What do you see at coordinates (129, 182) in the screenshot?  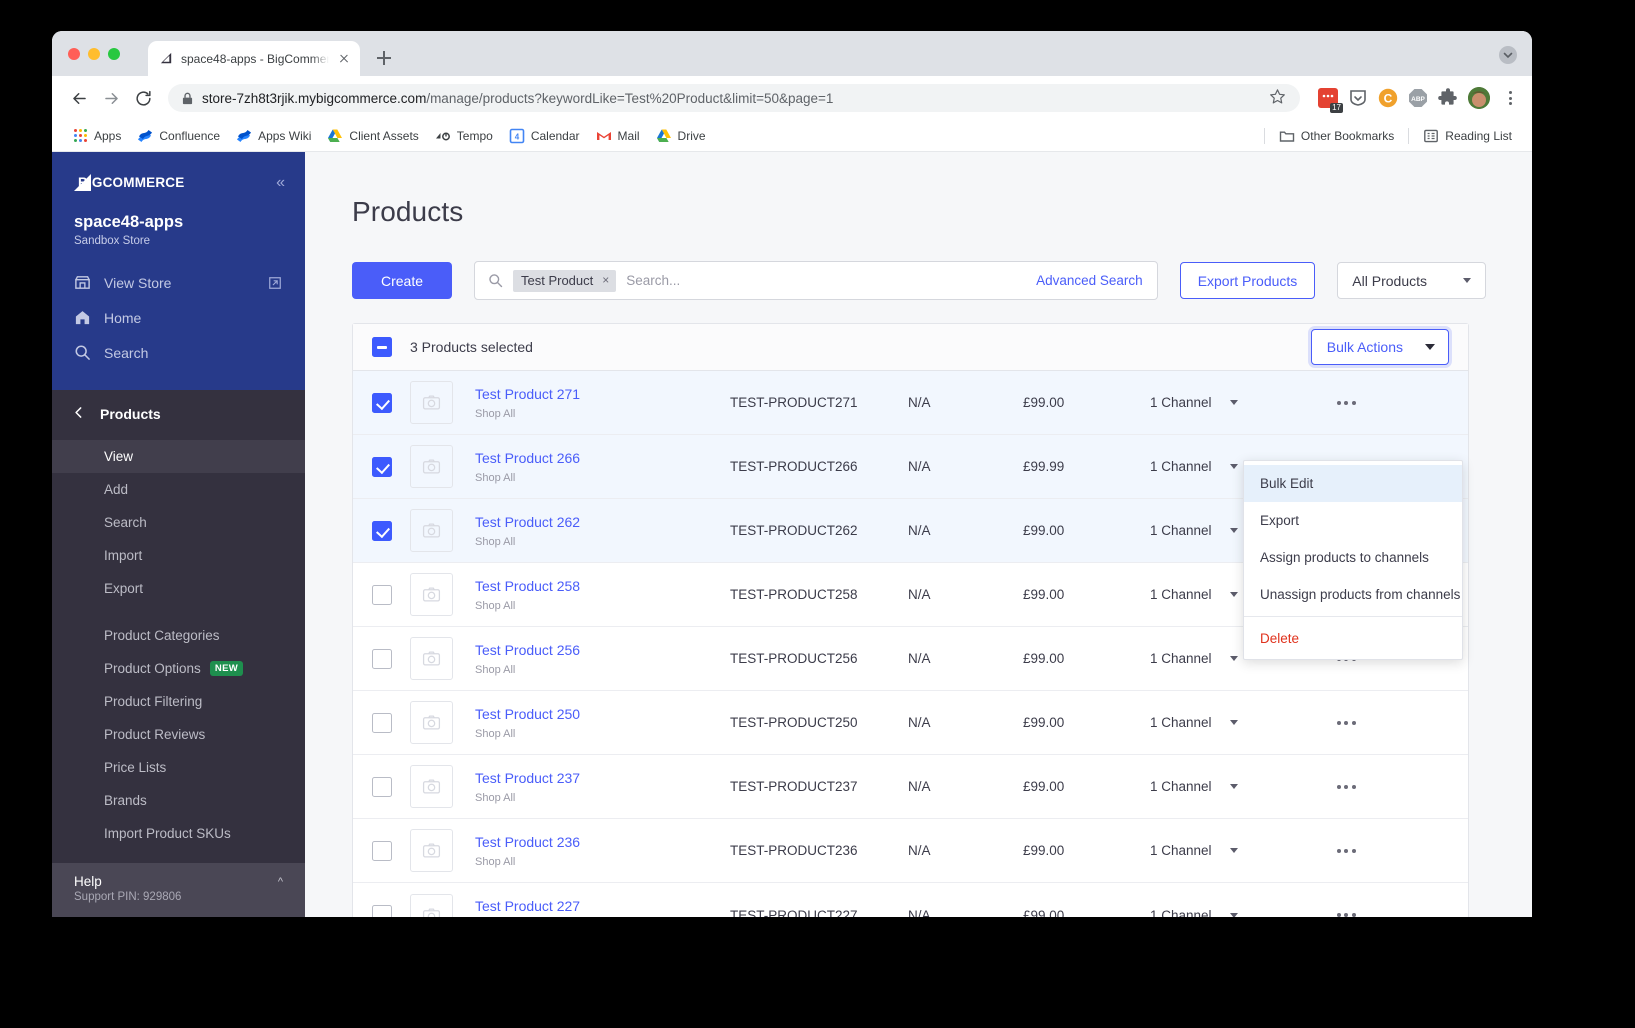 I see `bigcommerce-logo: BIGCOMMERCE` at bounding box center [129, 182].